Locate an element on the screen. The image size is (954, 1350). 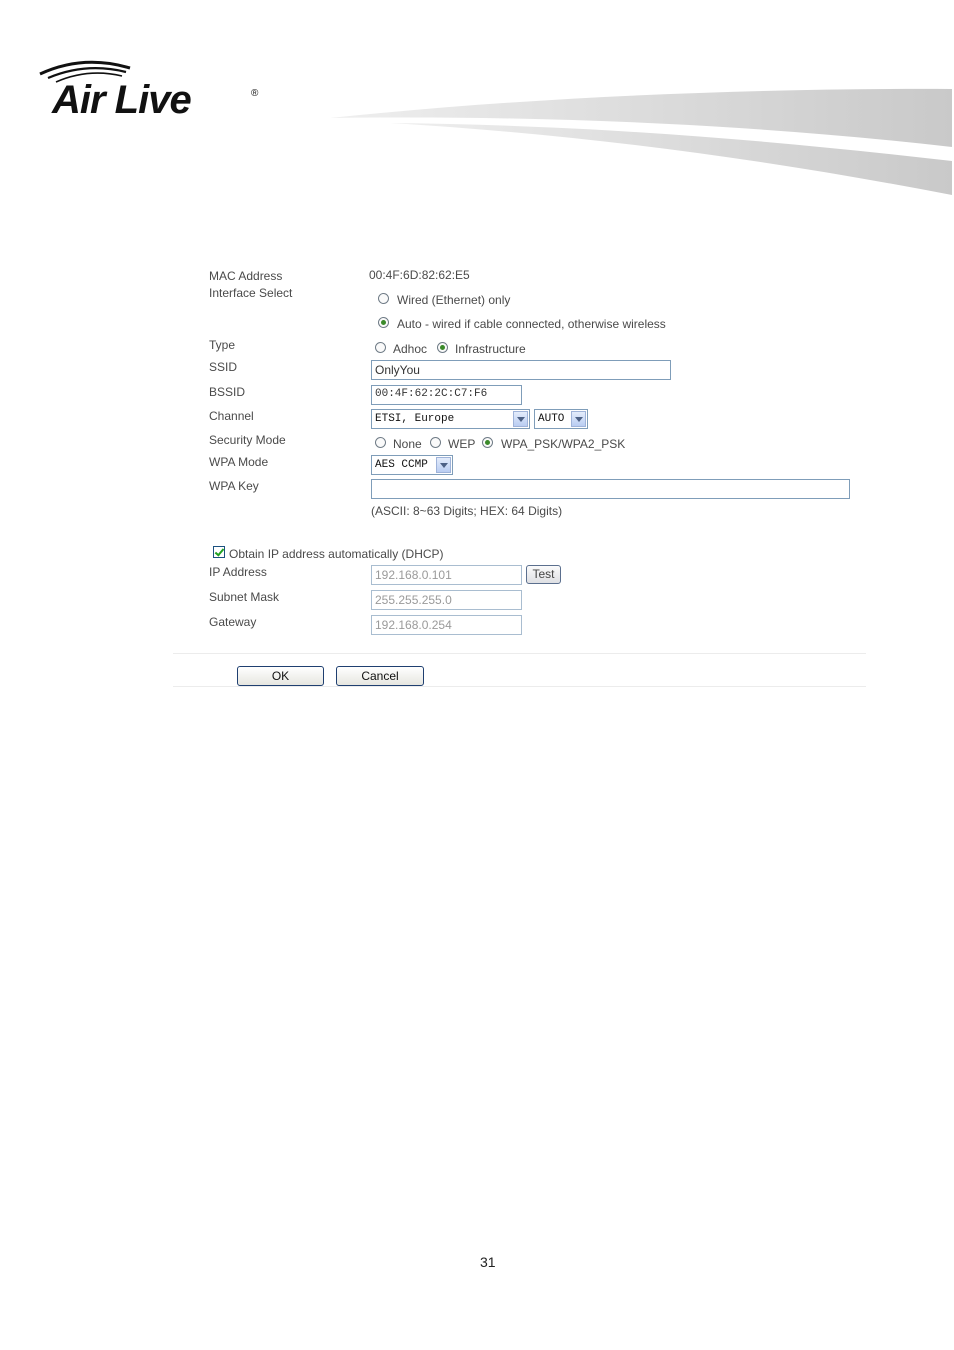
security-mode-label: Security Mode is located at coordinates (247, 440).